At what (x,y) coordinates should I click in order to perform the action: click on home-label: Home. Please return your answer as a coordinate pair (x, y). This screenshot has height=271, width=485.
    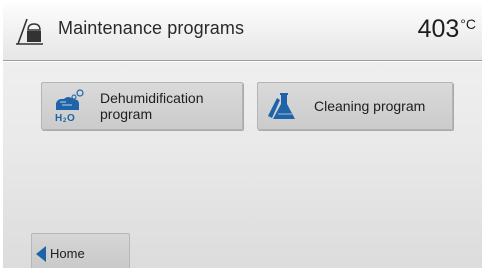
    Looking at the image, I should click on (67, 253).